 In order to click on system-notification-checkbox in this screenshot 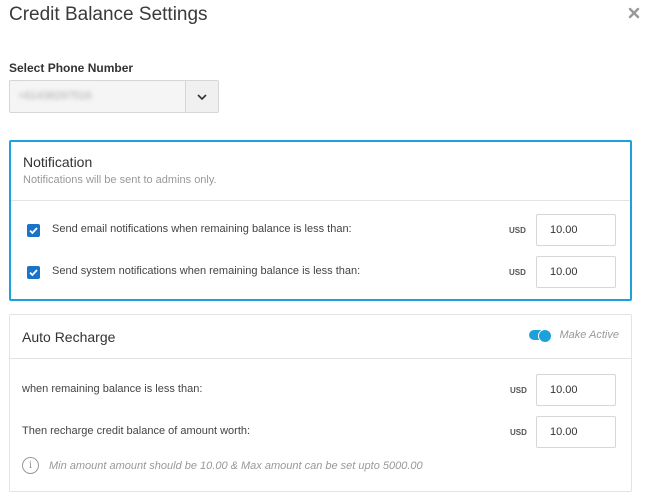, I will do `click(33, 272)`.